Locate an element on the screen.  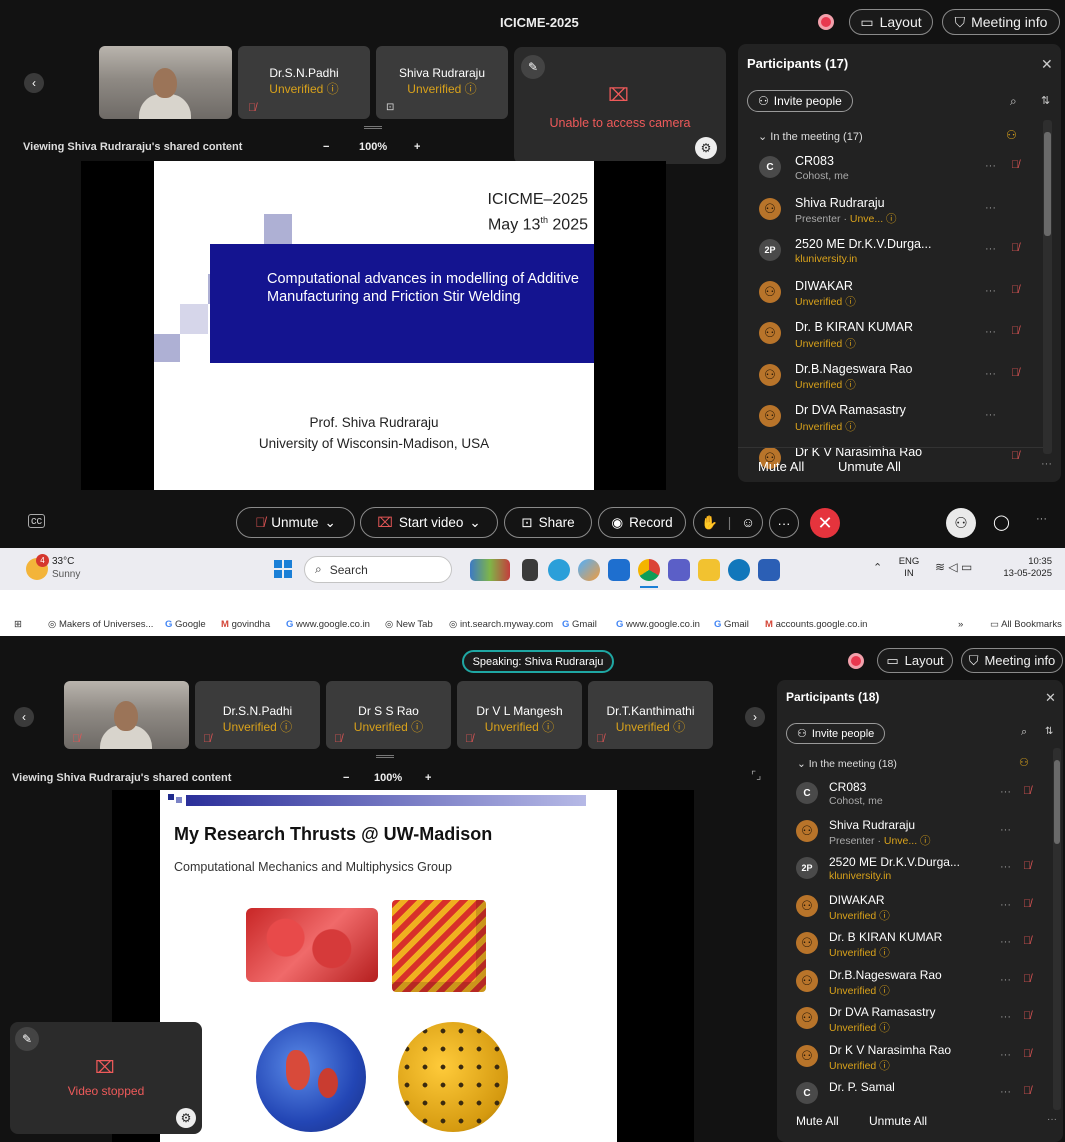
participants-scrollbar is located at coordinates (1047, 287).